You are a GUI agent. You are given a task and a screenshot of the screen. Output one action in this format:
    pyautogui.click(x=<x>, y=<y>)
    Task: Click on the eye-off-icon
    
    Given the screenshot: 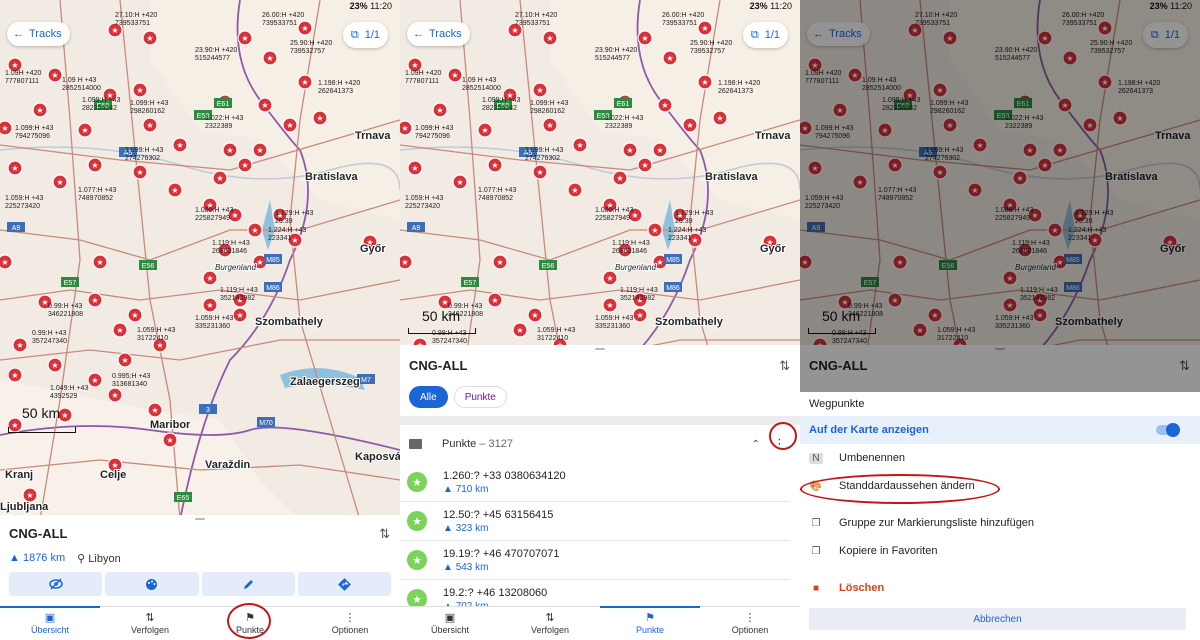 What is the action you would take?
    pyautogui.click(x=55, y=584)
    